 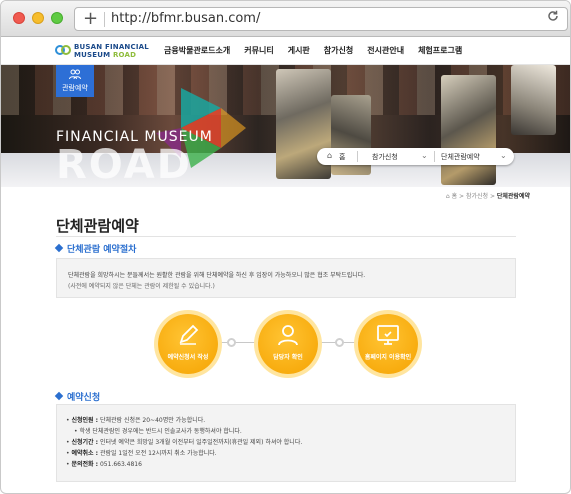 What do you see at coordinates (90, 19) in the screenshot?
I see `plus-icon: +` at bounding box center [90, 19].